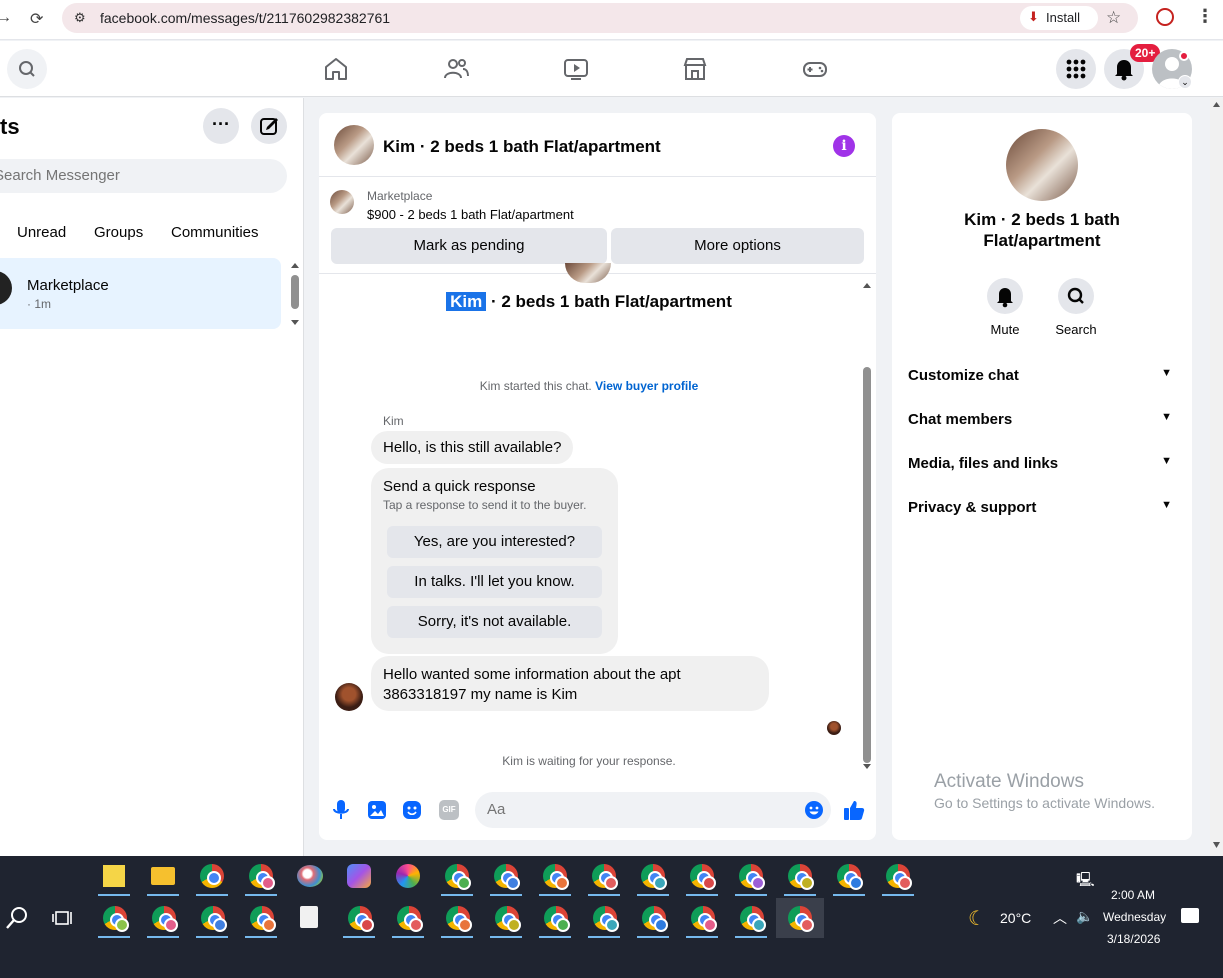  I want to click on chevron-up-icon: ︿, so click(1060, 918).